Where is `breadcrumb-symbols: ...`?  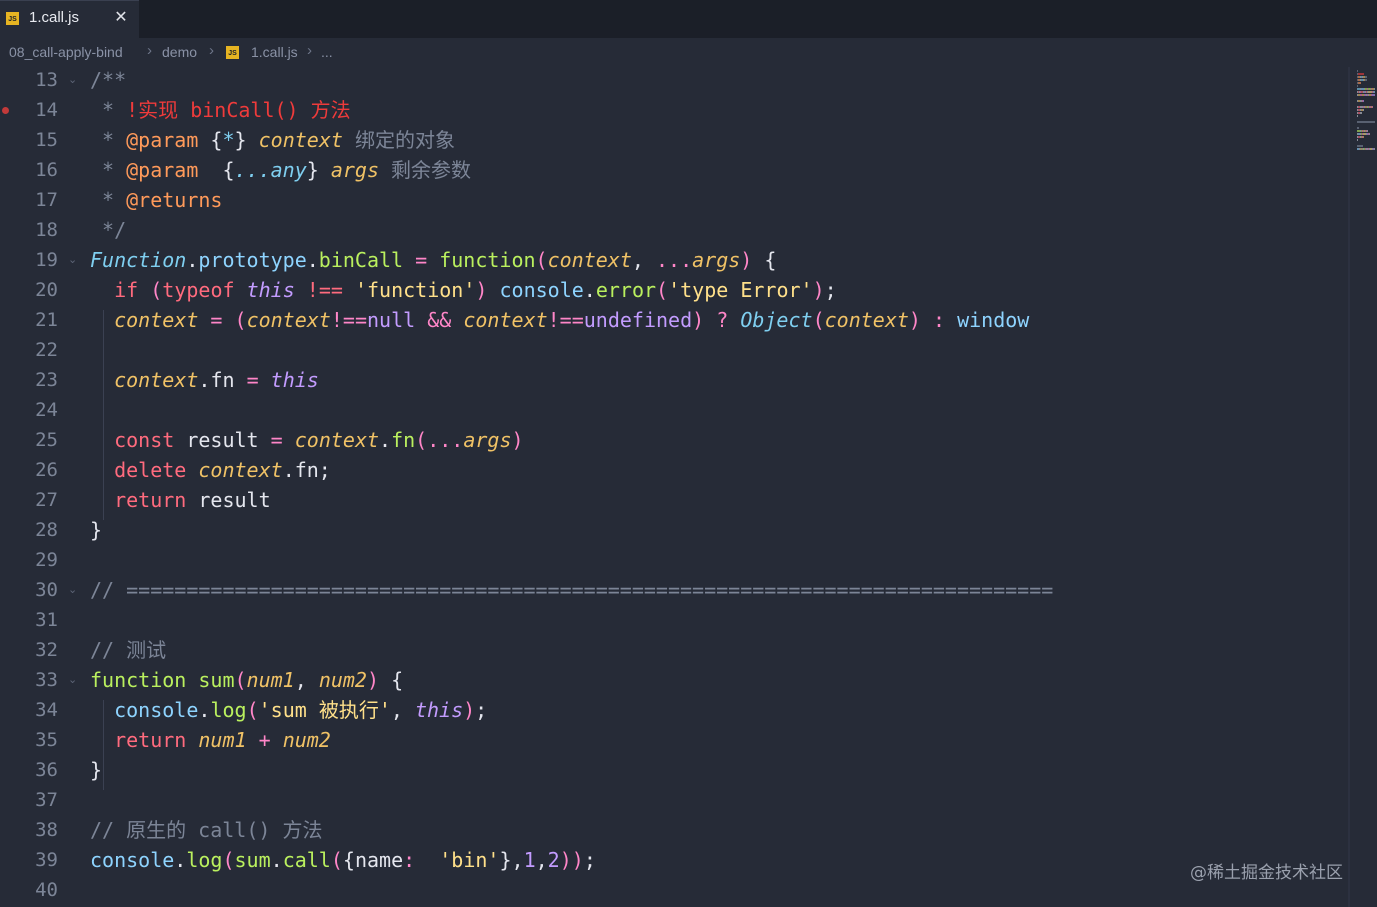 breadcrumb-symbols: ... is located at coordinates (327, 52).